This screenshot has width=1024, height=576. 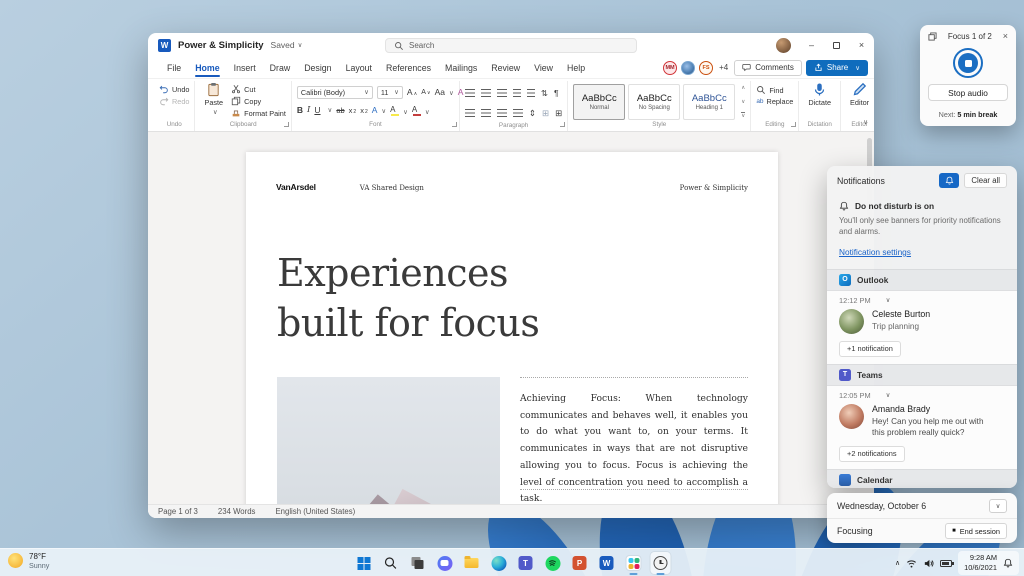 What do you see at coordinates (543, 67) in the screenshot?
I see `tab-view: View` at bounding box center [543, 67].